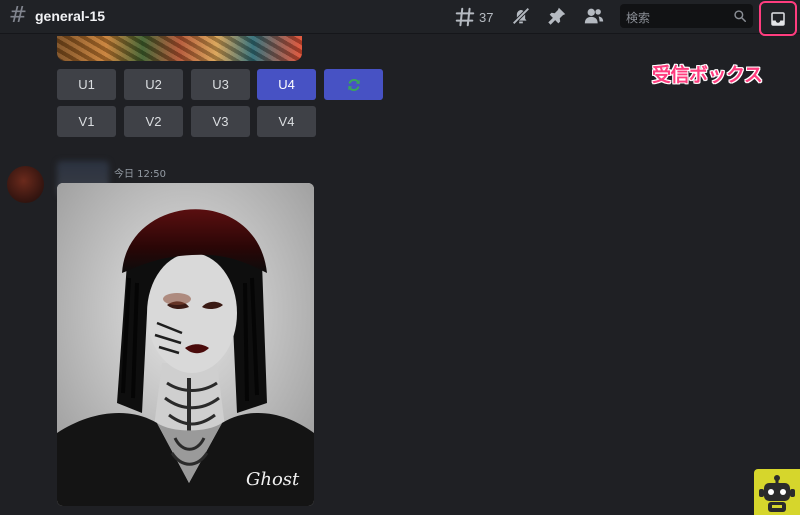 This screenshot has height=515, width=800. I want to click on threads-icon, so click(465, 17).